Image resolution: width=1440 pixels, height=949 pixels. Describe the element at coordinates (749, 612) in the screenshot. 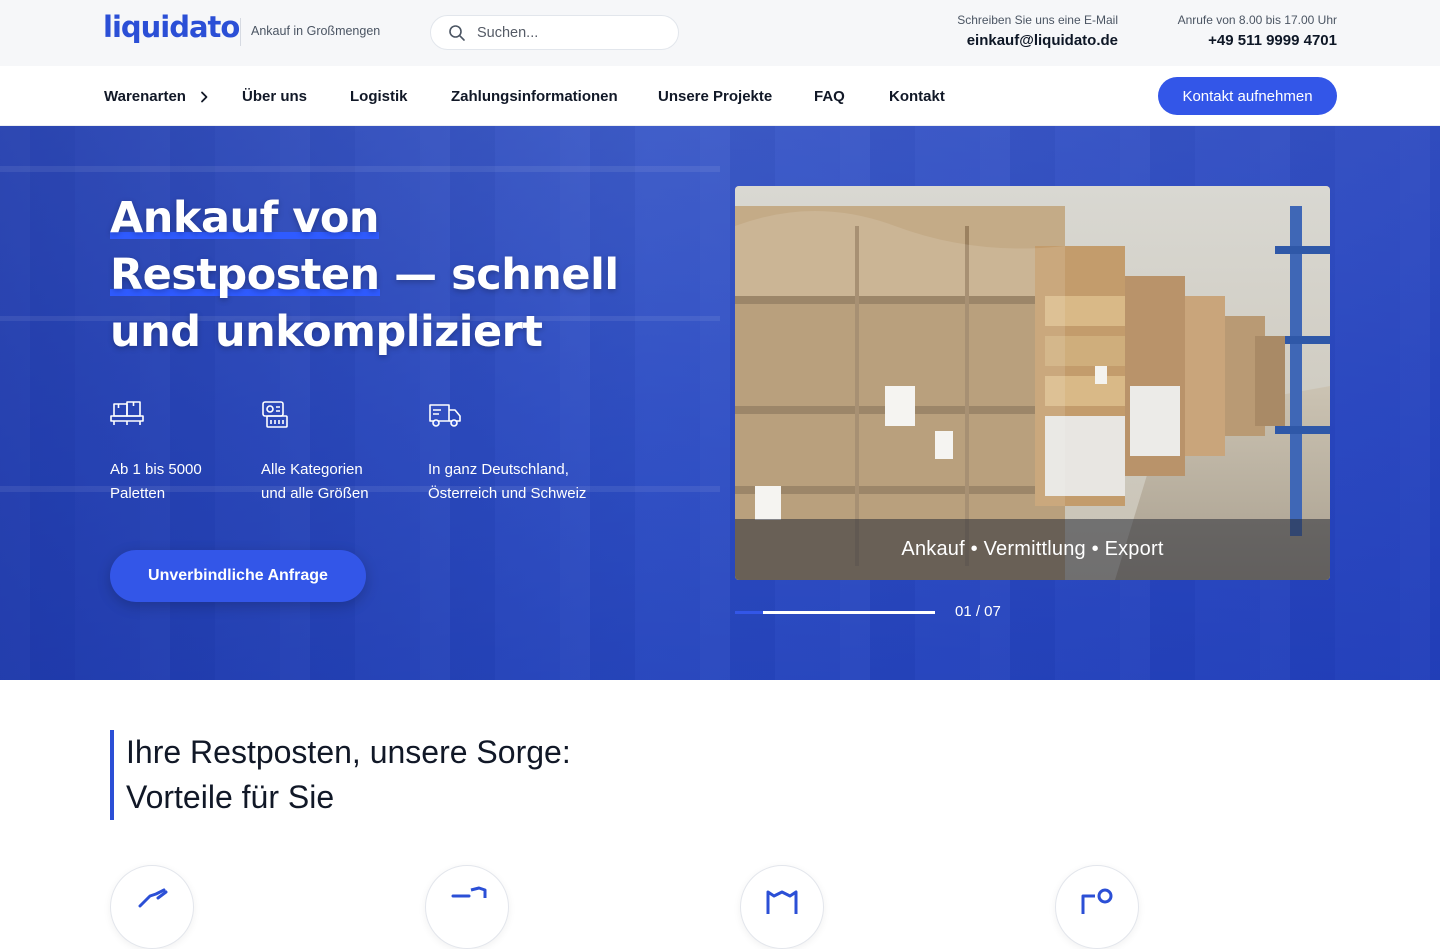

I see `slide-progress-fill` at that location.